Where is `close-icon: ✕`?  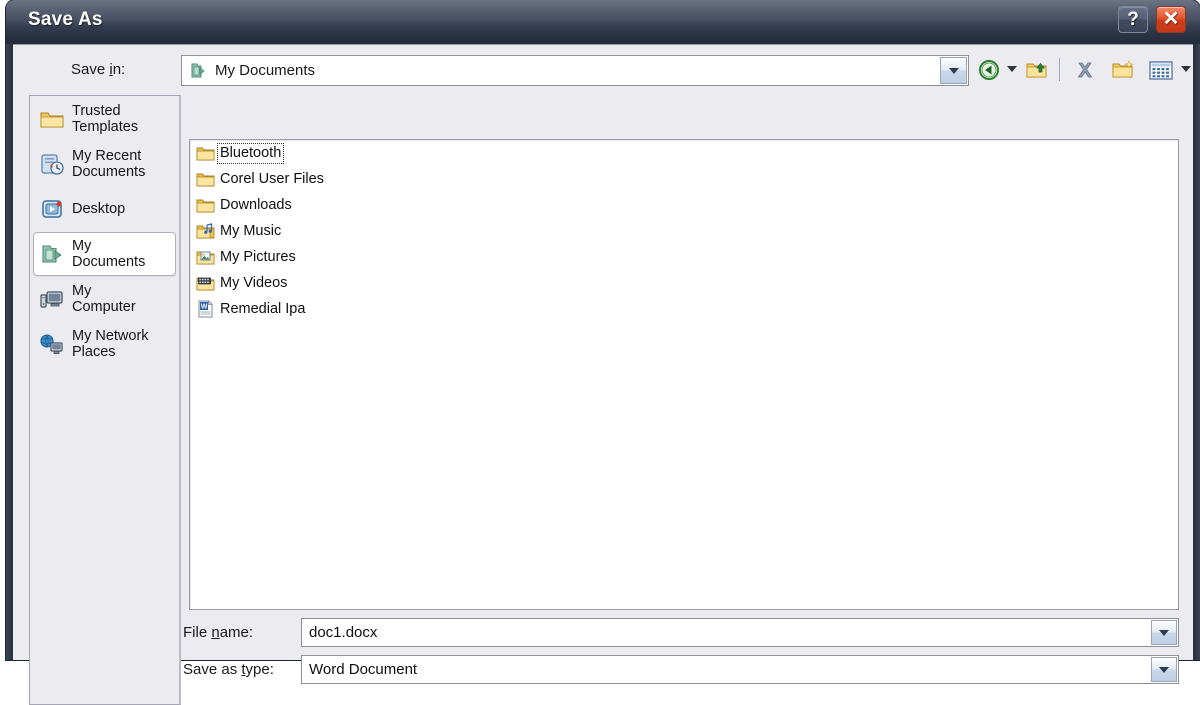
close-icon: ✕ is located at coordinates (1171, 19).